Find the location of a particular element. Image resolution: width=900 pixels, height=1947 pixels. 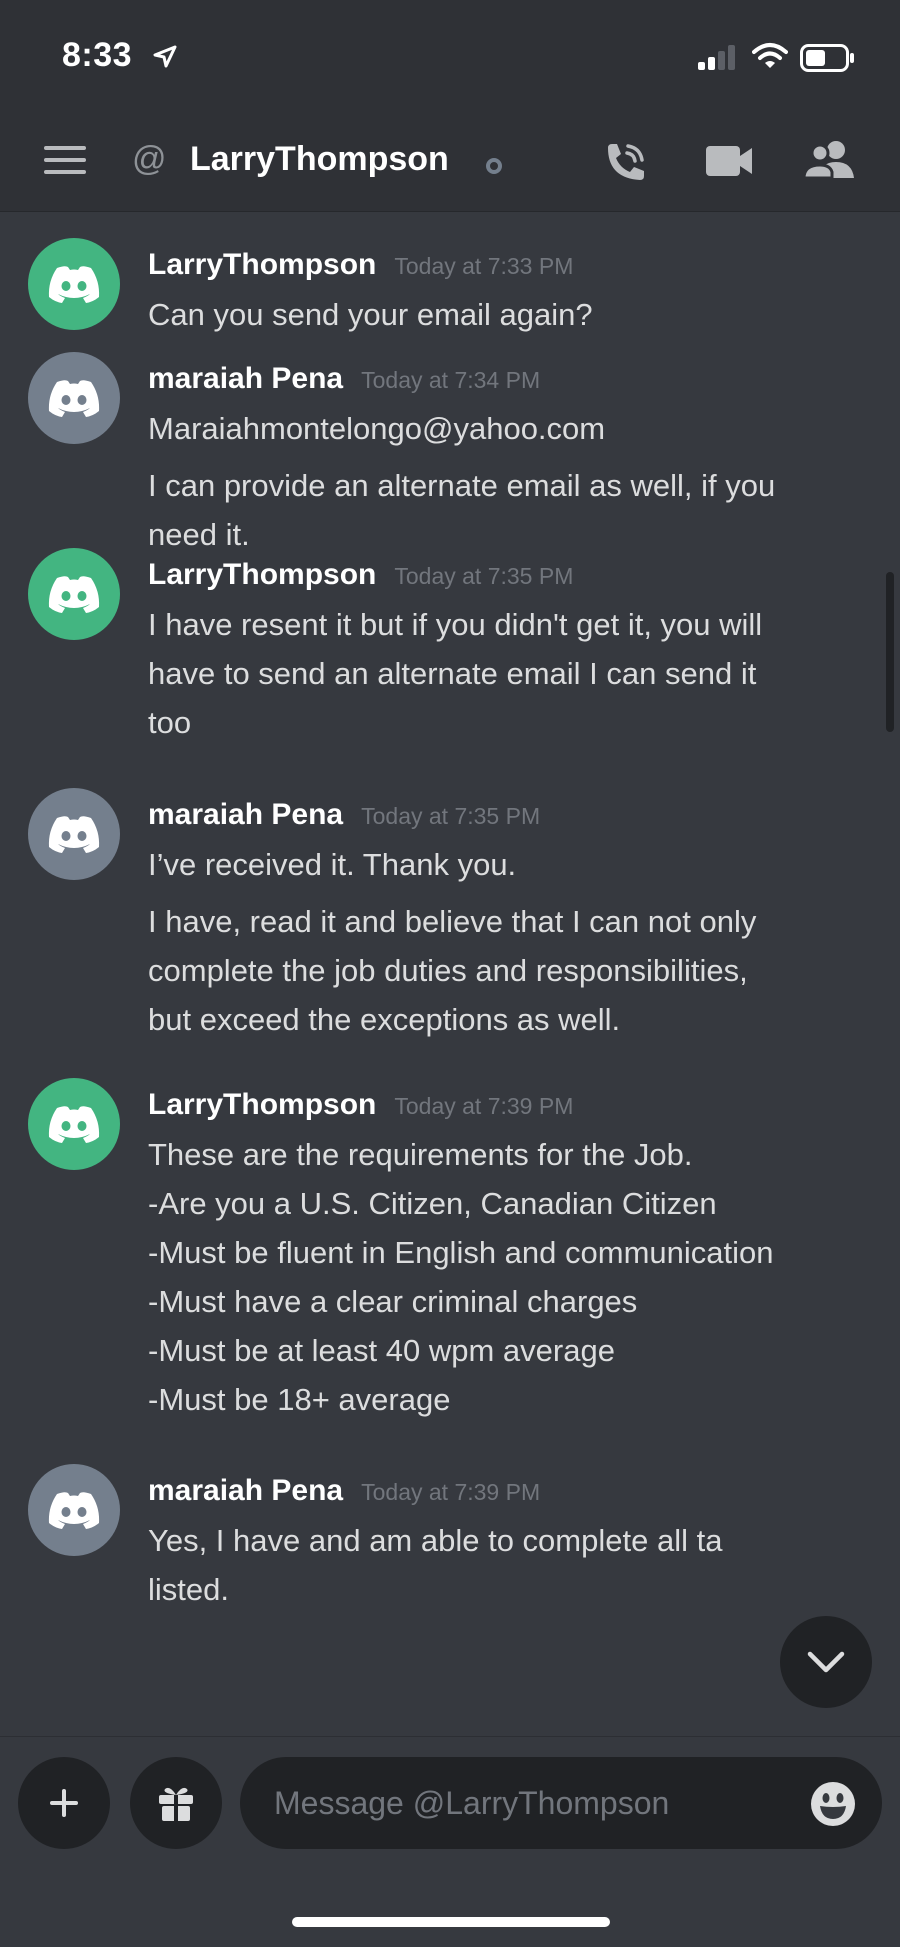

location-arrow-icon is located at coordinates (165, 59).